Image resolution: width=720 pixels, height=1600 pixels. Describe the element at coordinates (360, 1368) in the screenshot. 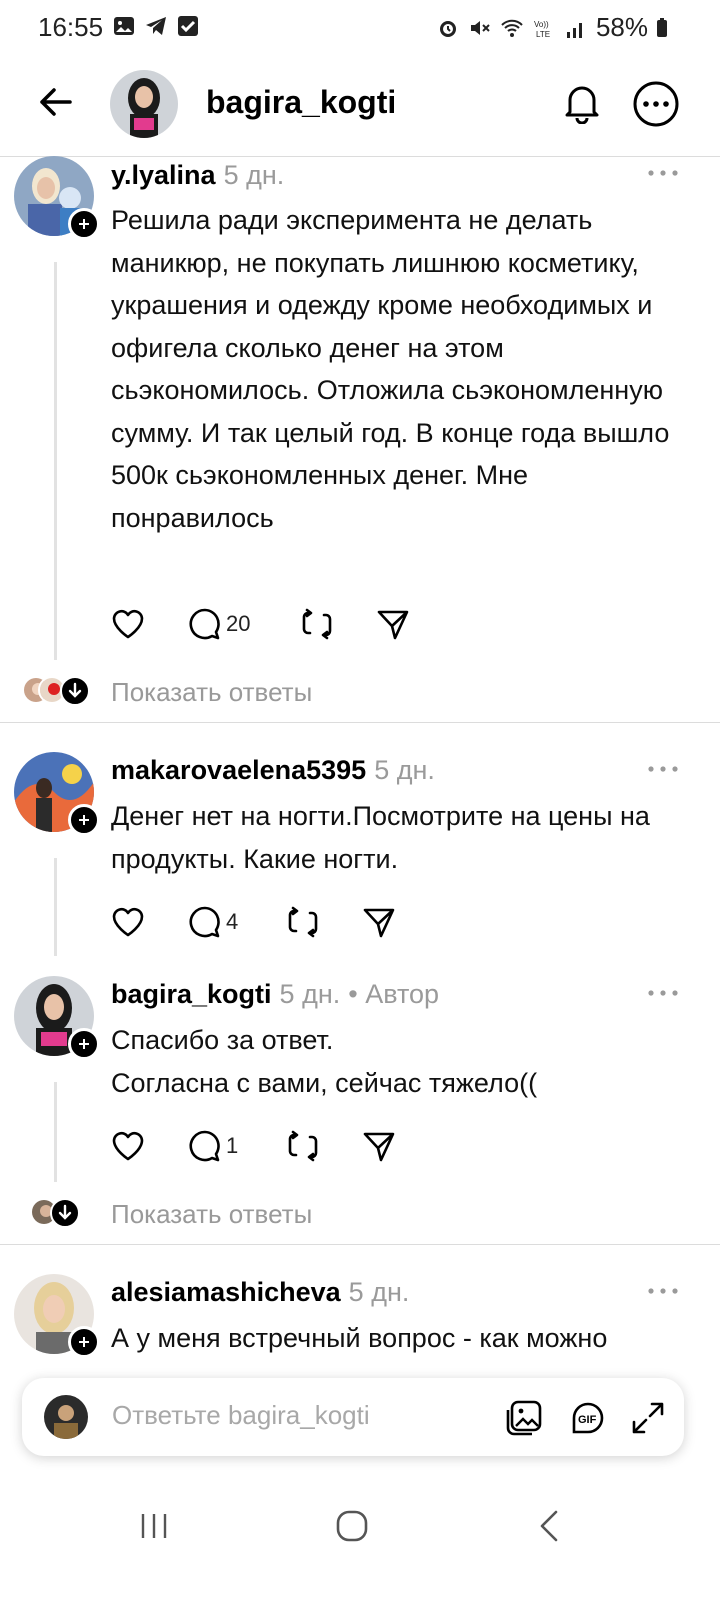

I see `scroll-fade` at that location.